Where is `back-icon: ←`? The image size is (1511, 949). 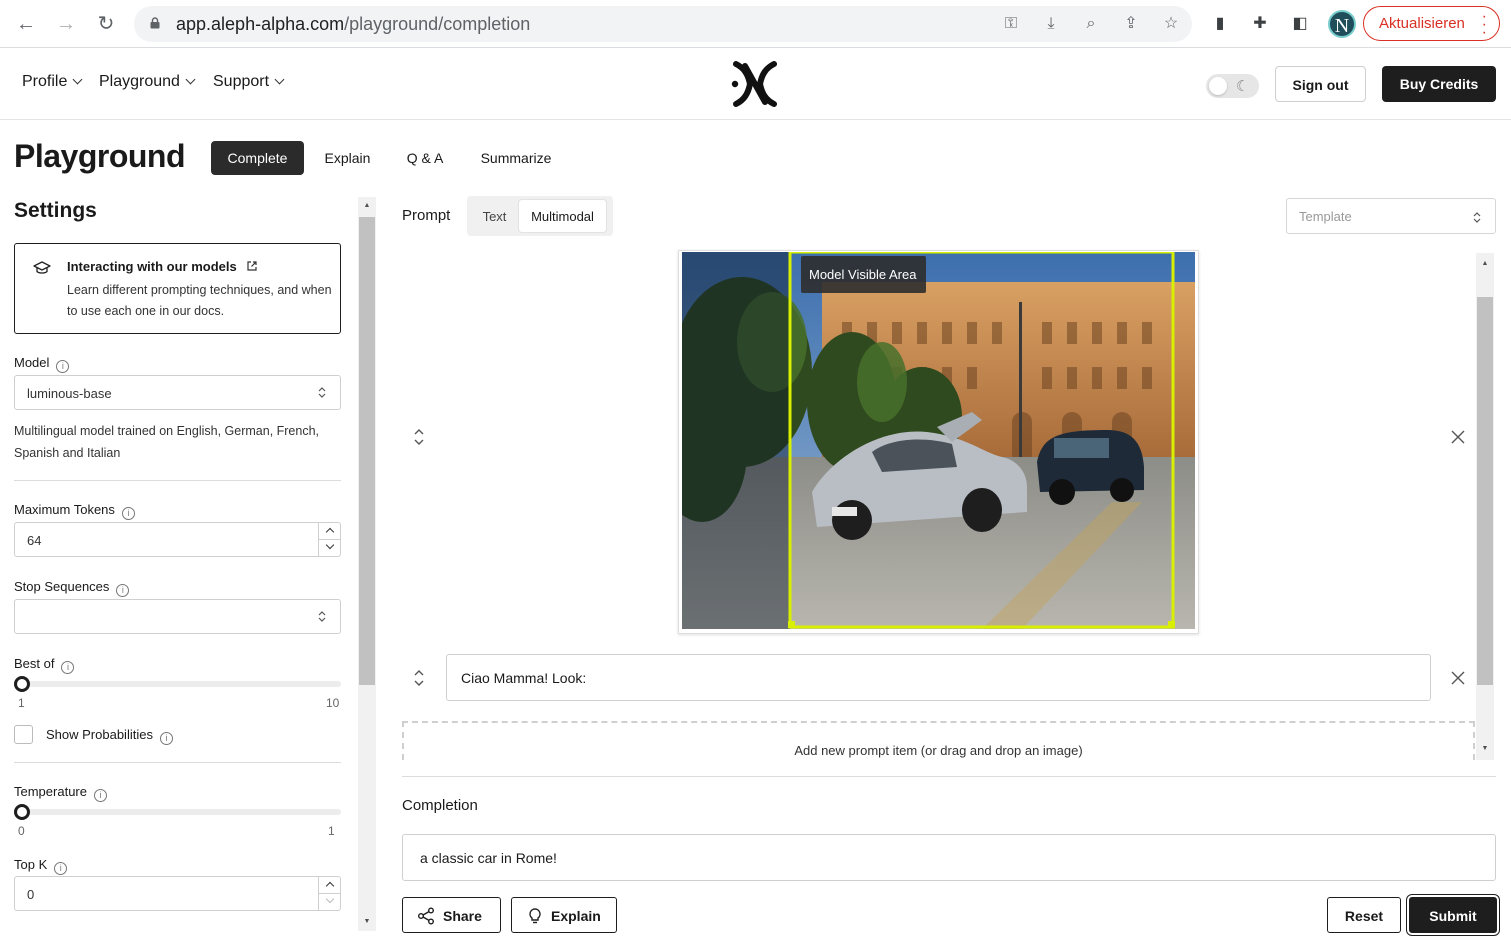 back-icon: ← is located at coordinates (26, 24).